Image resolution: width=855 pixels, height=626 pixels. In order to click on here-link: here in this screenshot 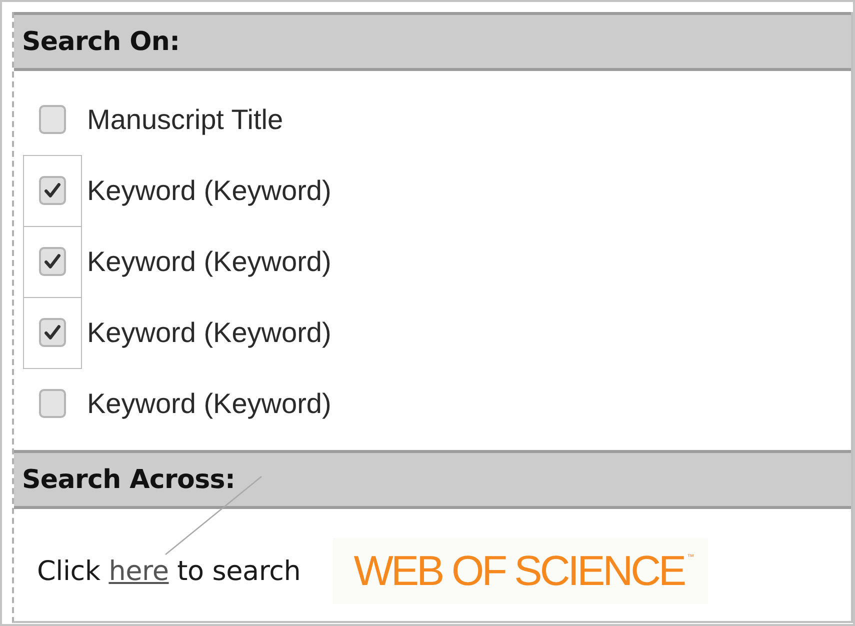, I will do `click(138, 571)`.